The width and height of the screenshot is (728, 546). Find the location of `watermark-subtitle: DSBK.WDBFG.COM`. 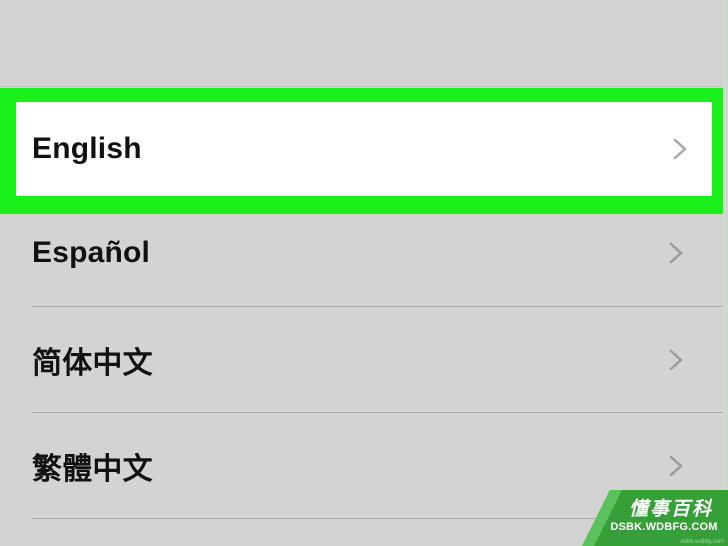

watermark-subtitle: DSBK.WDBFG.COM is located at coordinates (664, 527).